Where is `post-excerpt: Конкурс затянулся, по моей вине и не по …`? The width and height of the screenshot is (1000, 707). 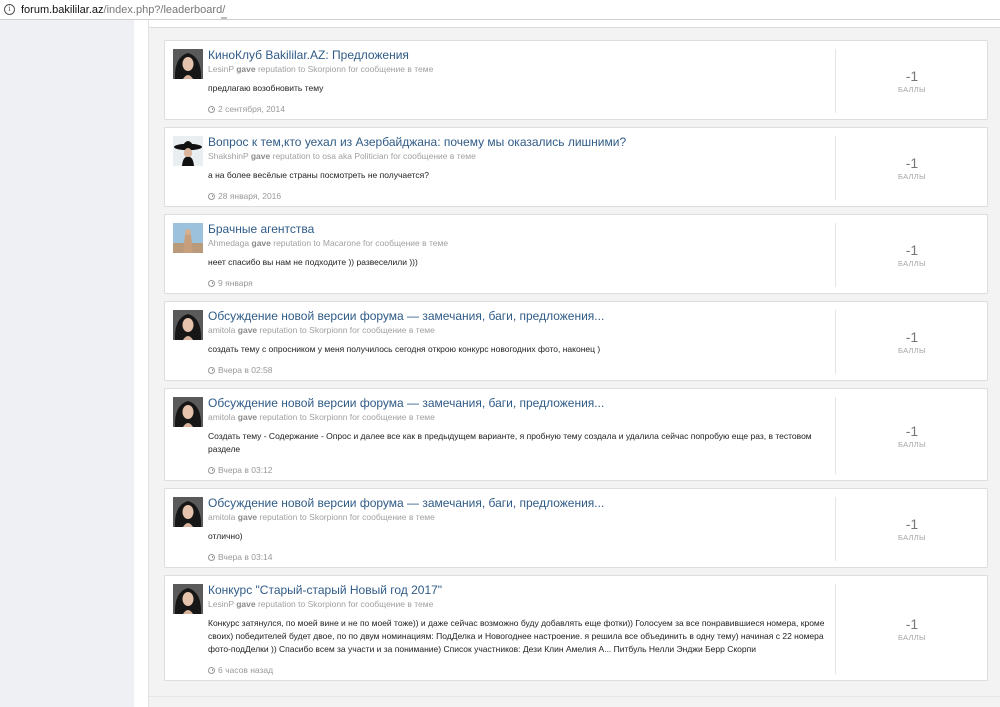 post-excerpt: Конкурс затянулся, по моей вине и не по … is located at coordinates (516, 636).